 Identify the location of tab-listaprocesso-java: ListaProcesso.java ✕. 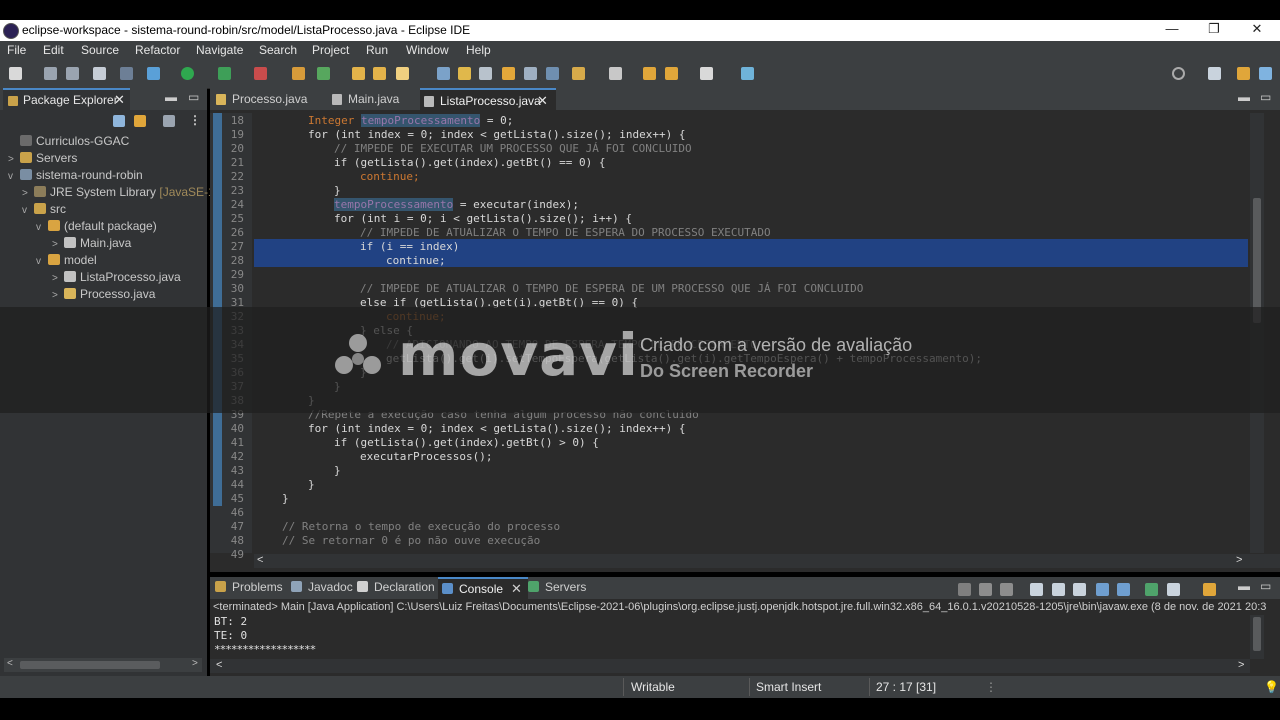
(488, 100).